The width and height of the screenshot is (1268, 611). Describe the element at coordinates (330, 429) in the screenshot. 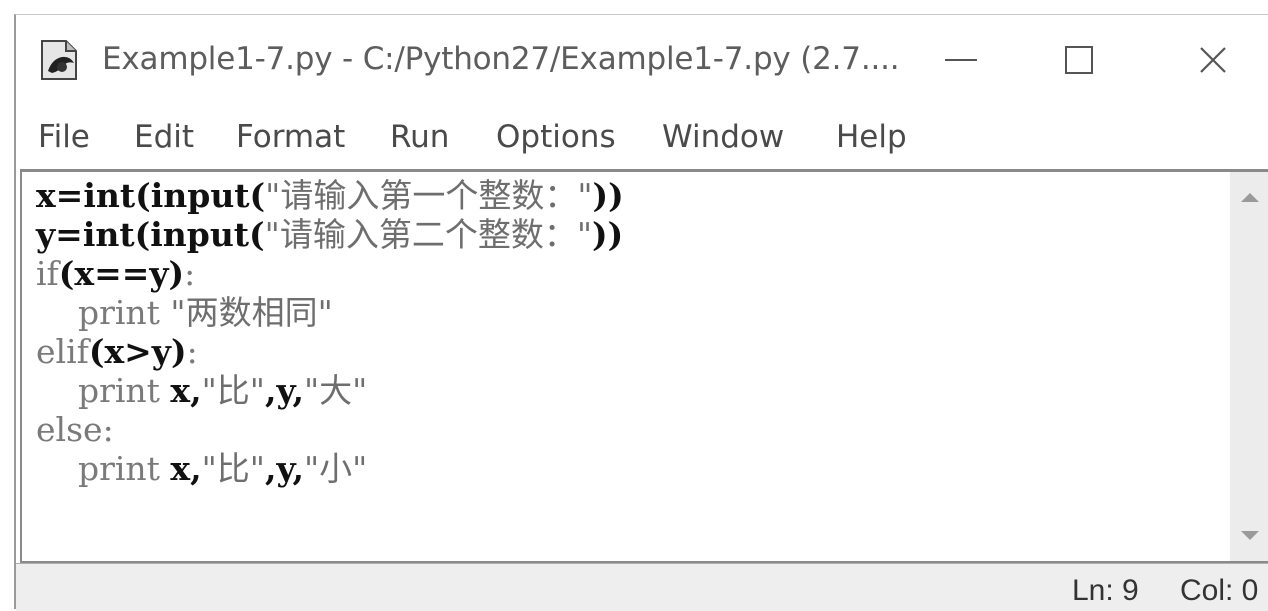

I see `code-line: else:` at that location.